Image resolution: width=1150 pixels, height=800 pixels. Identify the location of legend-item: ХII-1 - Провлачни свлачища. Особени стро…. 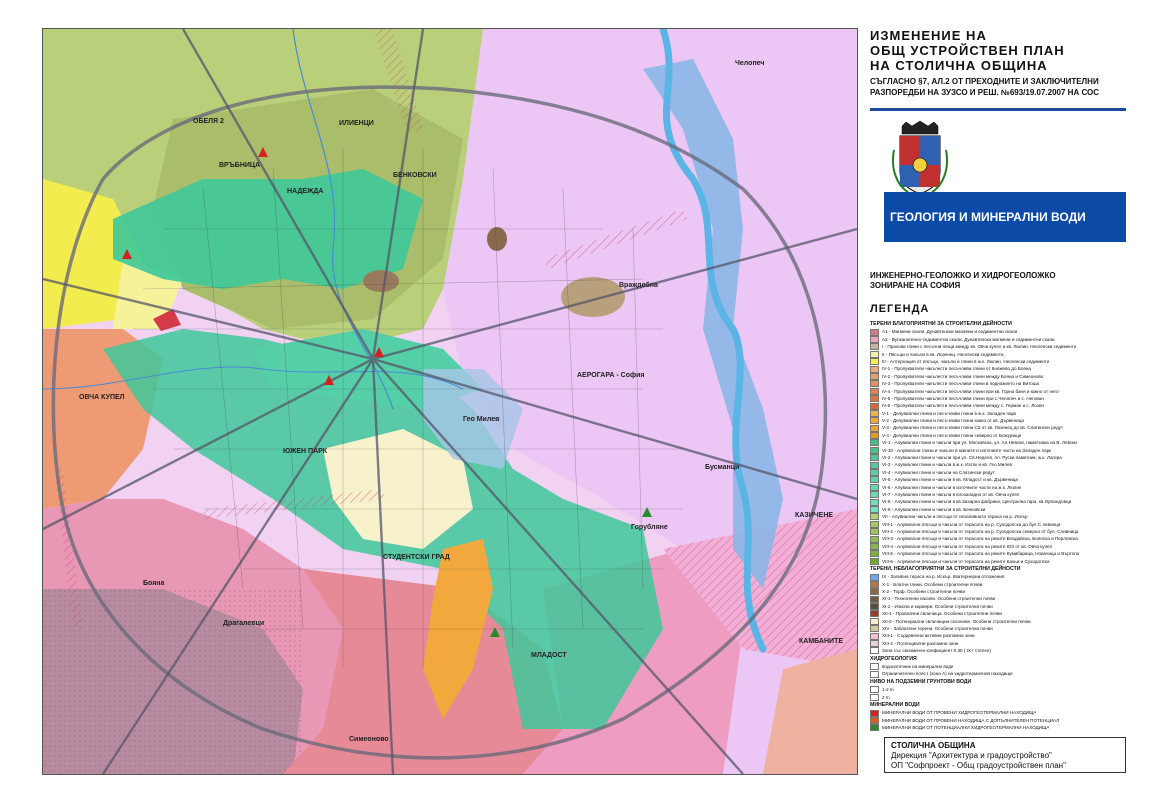
(1001, 614).